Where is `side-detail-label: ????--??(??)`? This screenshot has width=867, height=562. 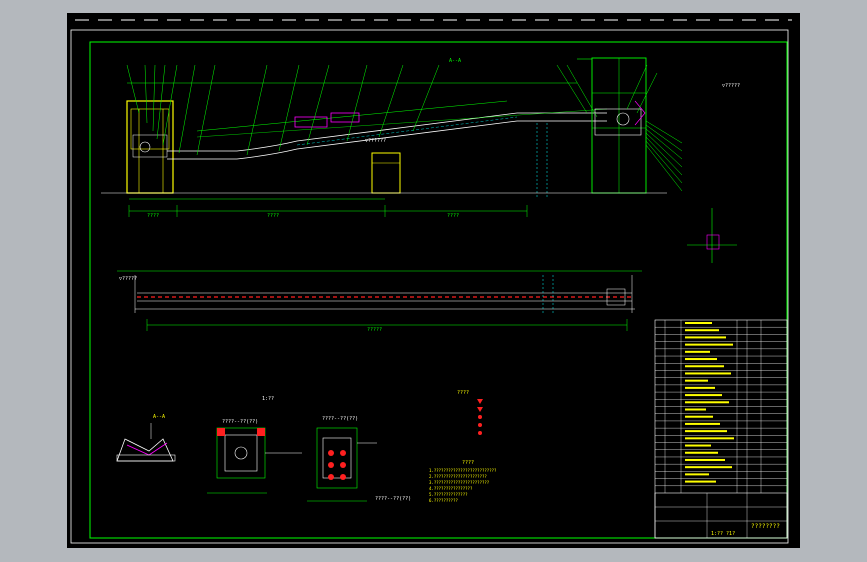 side-detail-label: ????--??(??) is located at coordinates (393, 499).